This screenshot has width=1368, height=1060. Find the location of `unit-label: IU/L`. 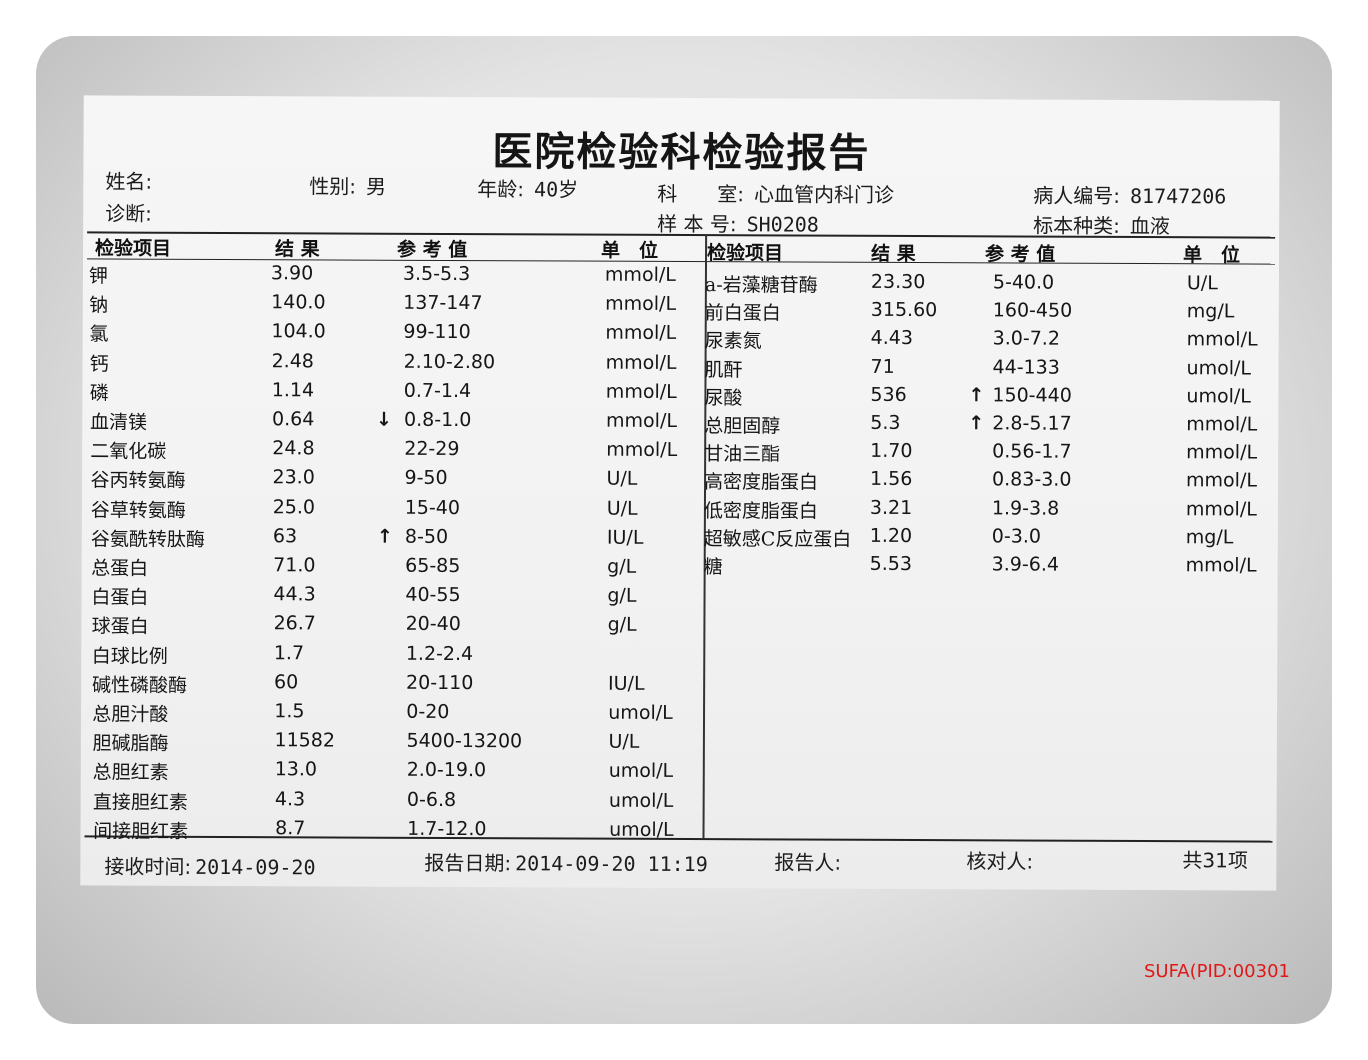

unit-label: IU/L is located at coordinates (625, 537).